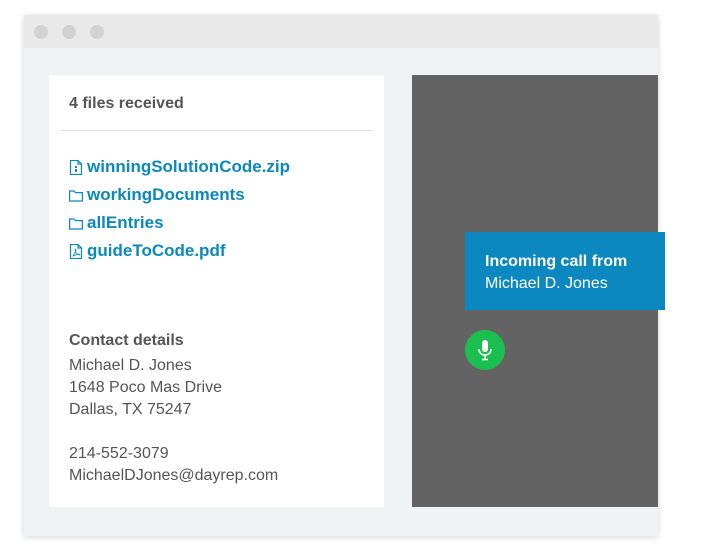 The height and width of the screenshot is (558, 723). Describe the element at coordinates (174, 475) in the screenshot. I see `contact-email: MichaelDJones@dayrep.com` at that location.